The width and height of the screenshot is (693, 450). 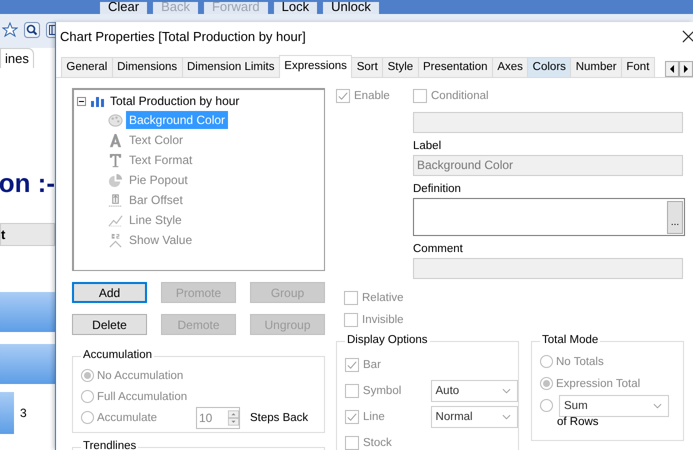 I want to click on tab: Presentation, so click(x=455, y=67).